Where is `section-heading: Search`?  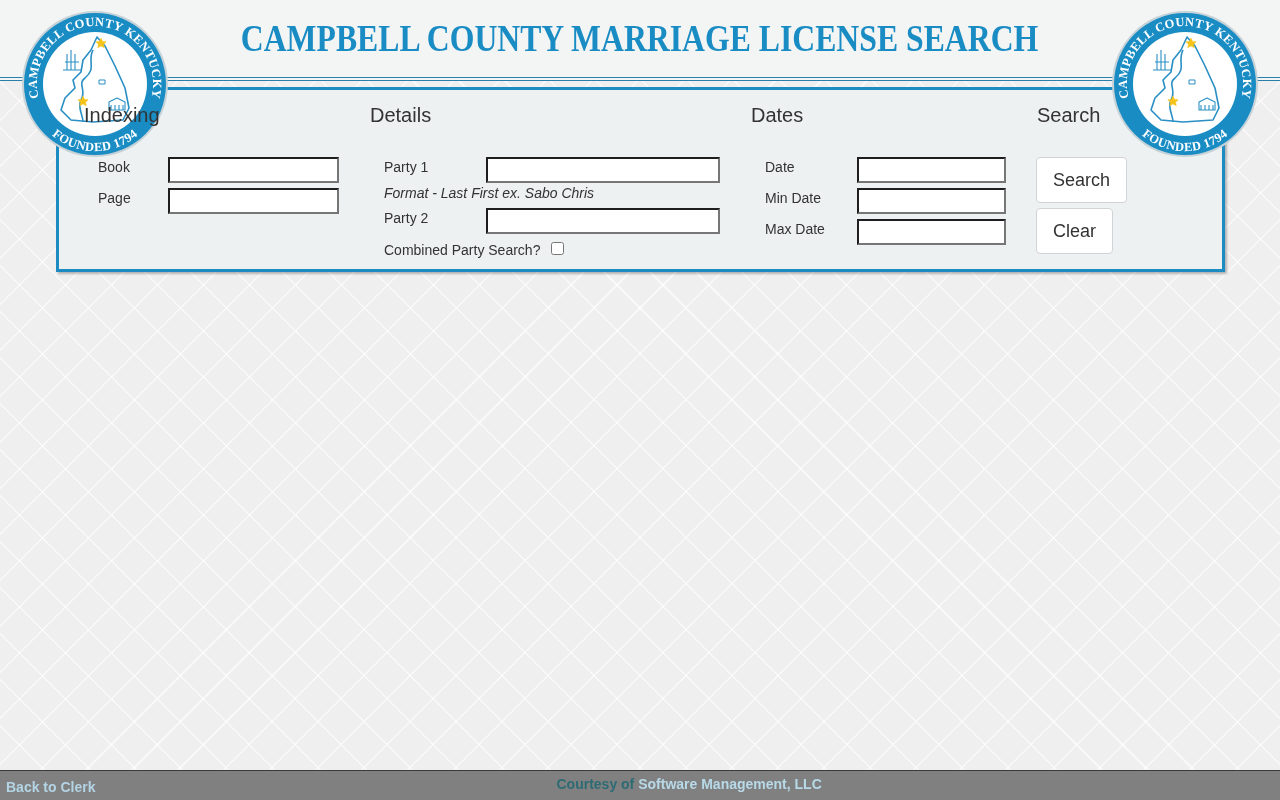
section-heading: Search is located at coordinates (1069, 115).